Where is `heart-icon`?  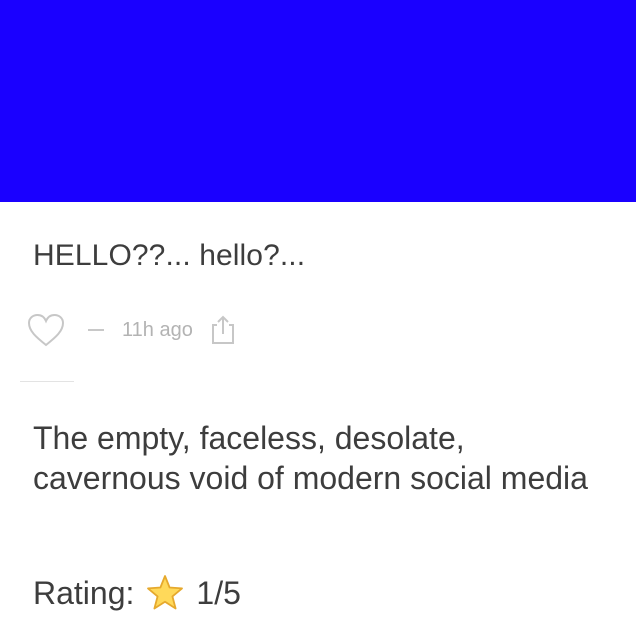
heart-icon is located at coordinates (46, 330).